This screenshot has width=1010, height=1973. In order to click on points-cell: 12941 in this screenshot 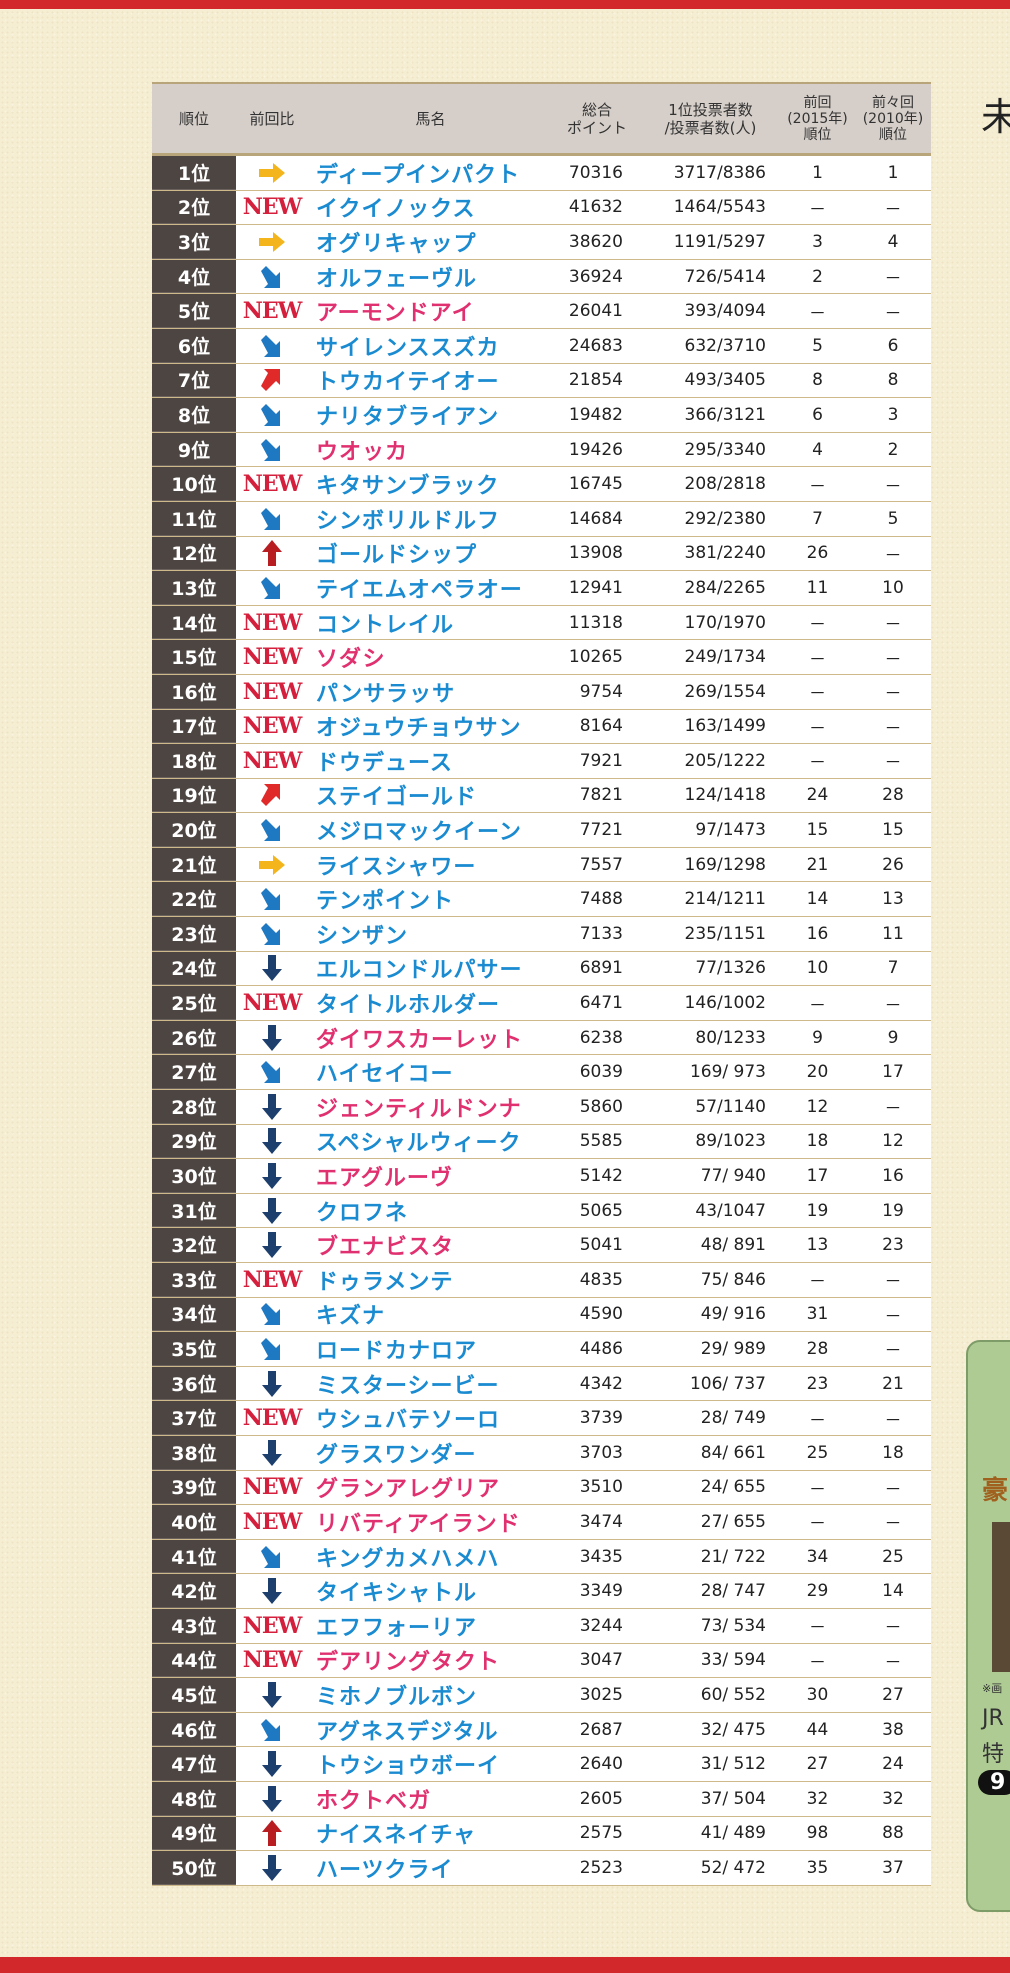, I will do `click(595, 587)`.